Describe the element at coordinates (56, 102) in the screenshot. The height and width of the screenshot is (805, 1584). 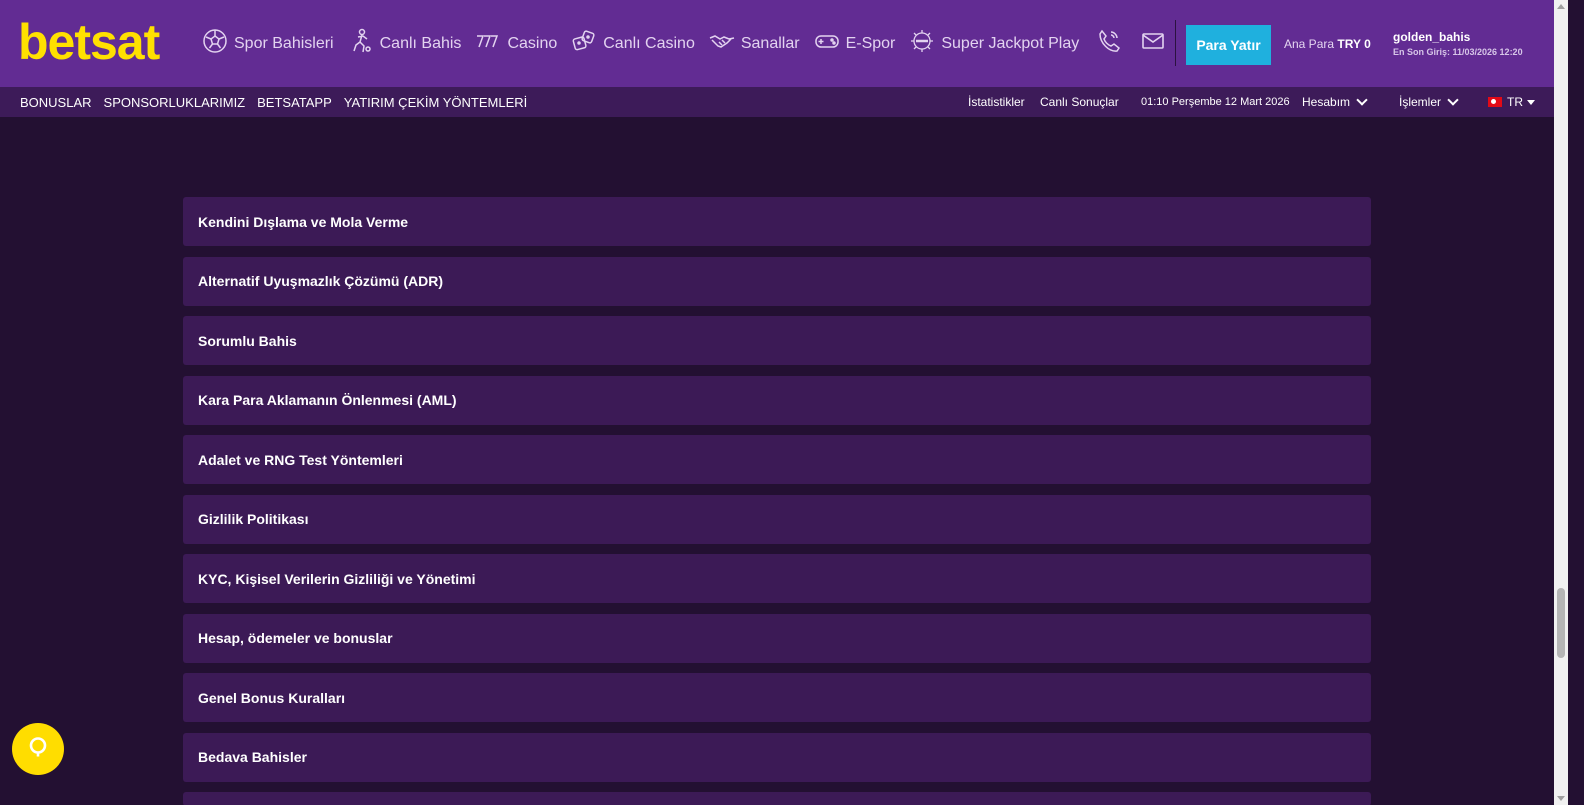
I see `link-bonuses: BONUSLAR` at that location.